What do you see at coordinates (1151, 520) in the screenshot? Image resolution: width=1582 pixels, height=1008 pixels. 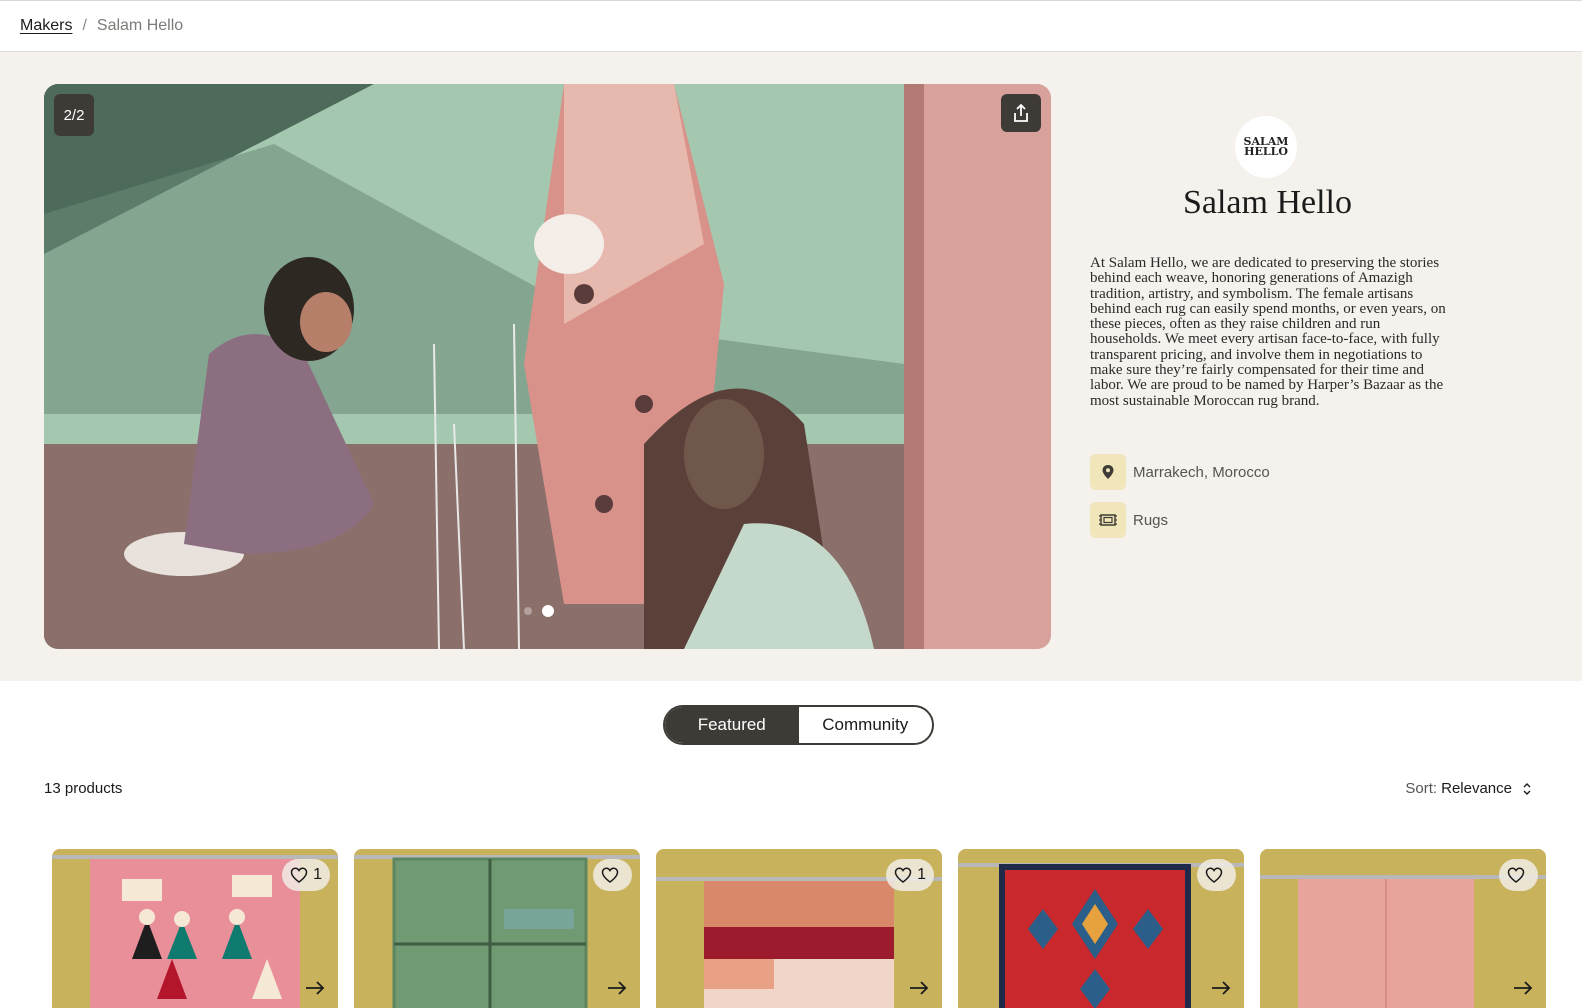 I see `category-text: Rugs` at bounding box center [1151, 520].